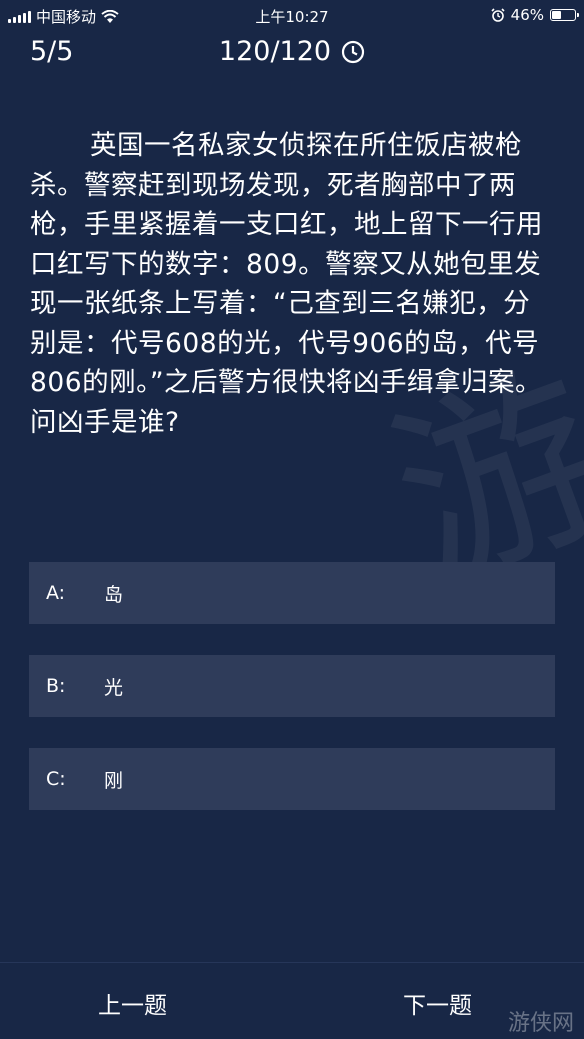 This screenshot has height=1039, width=584. I want to click on status-right: 46%, so click(535, 15).